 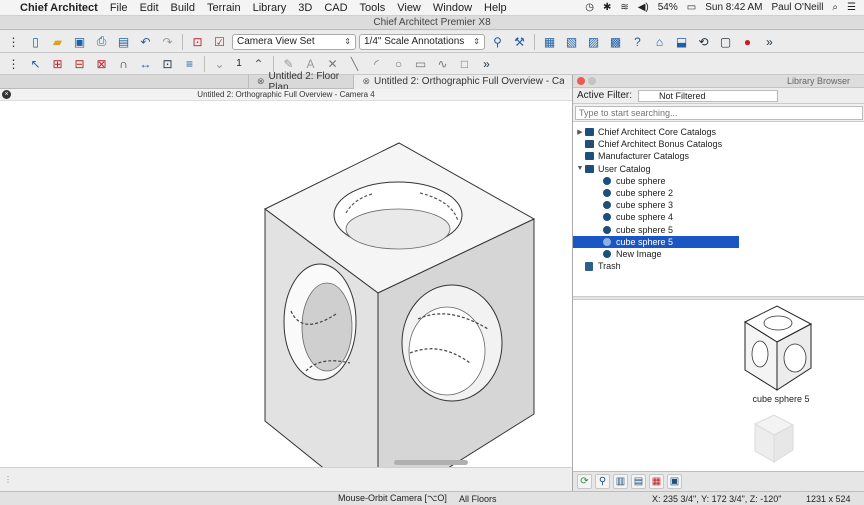 I want to click on redo-icon: ↷, so click(x=167, y=42).